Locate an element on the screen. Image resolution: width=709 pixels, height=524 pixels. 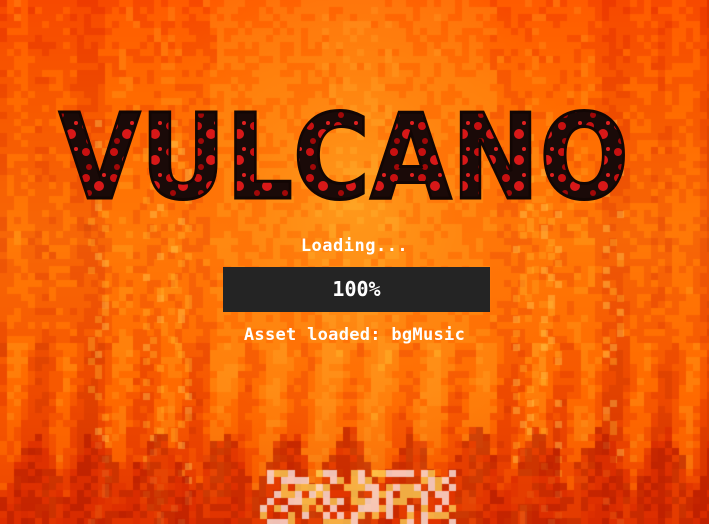
progress-bar: 100% is located at coordinates (356, 289).